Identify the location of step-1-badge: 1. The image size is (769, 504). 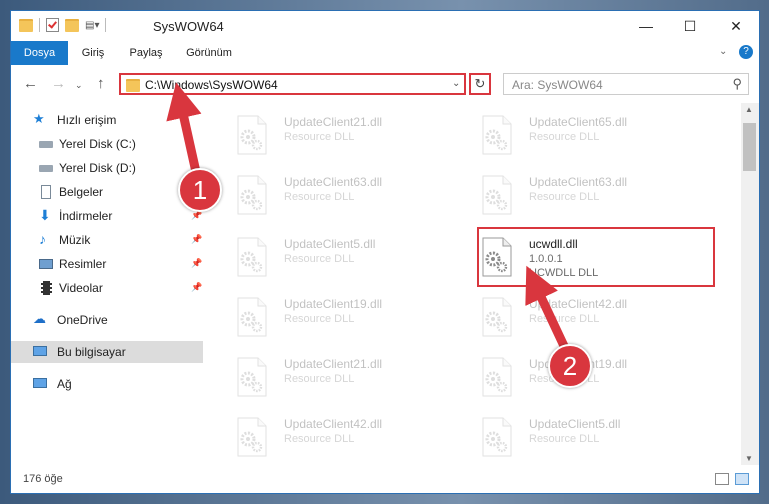
(200, 190).